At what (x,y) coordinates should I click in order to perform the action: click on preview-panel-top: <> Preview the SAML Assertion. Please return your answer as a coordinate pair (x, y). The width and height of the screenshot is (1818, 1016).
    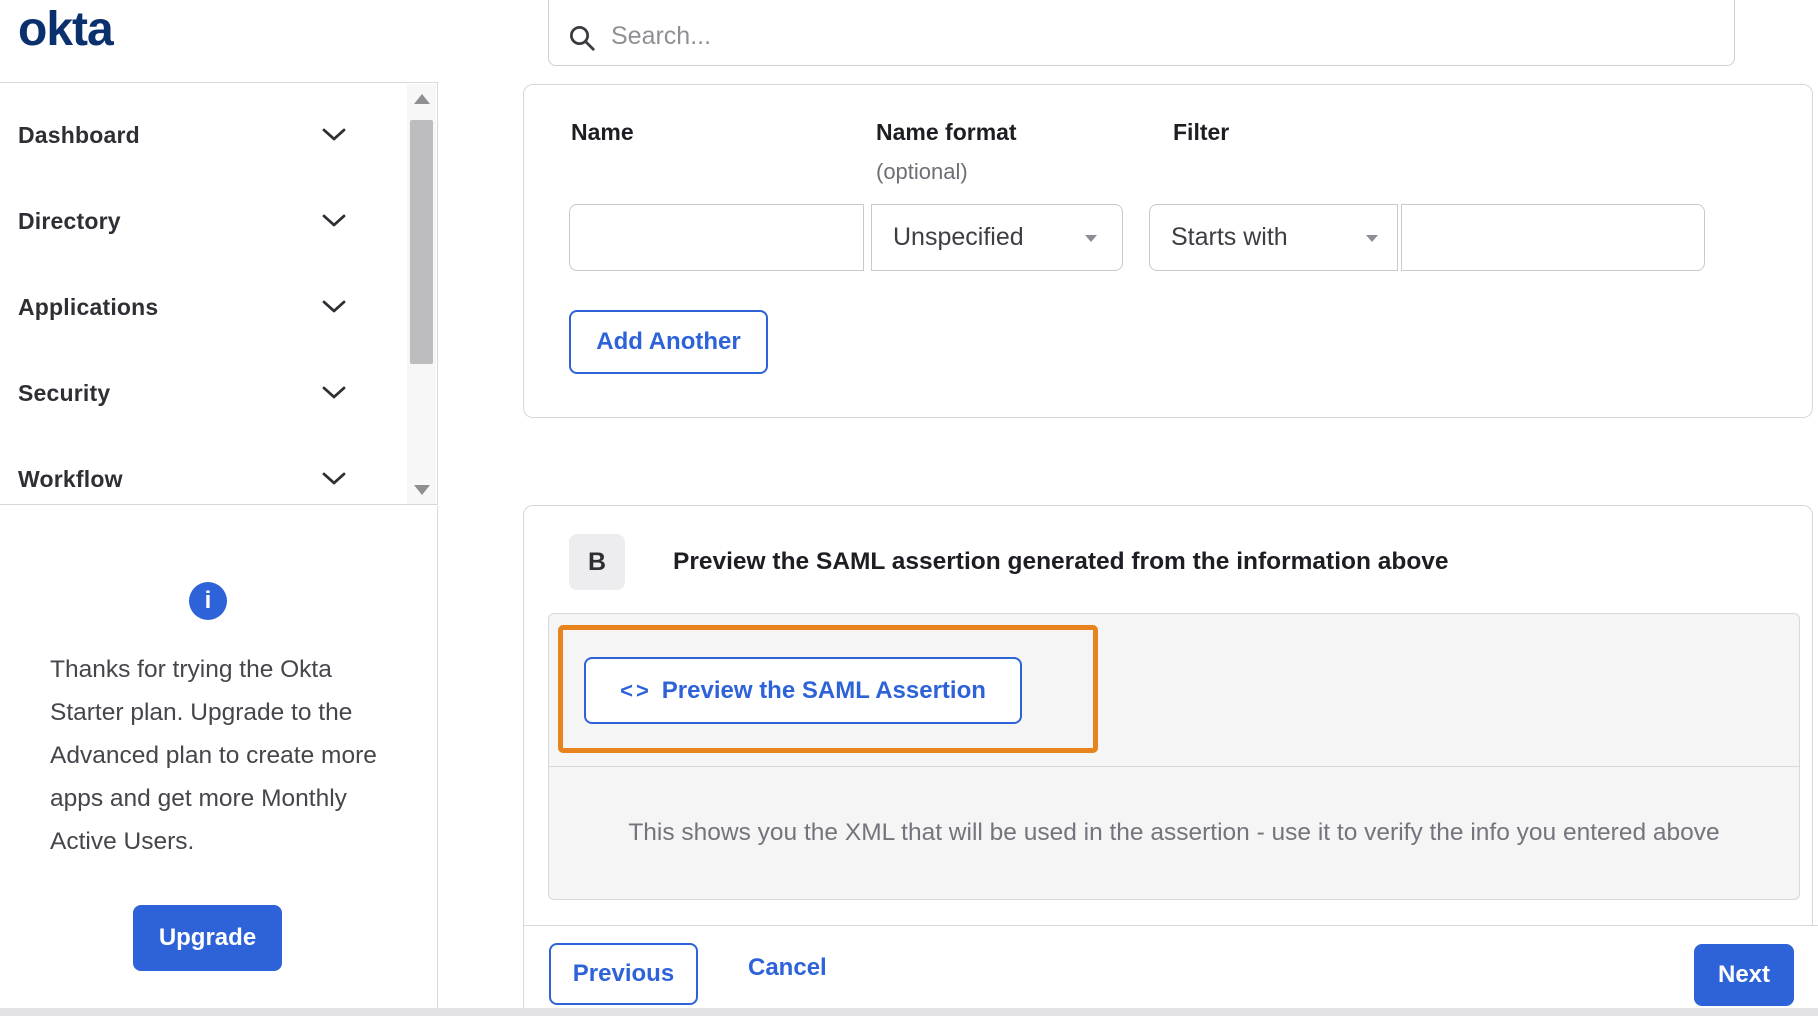
    Looking at the image, I should click on (1174, 690).